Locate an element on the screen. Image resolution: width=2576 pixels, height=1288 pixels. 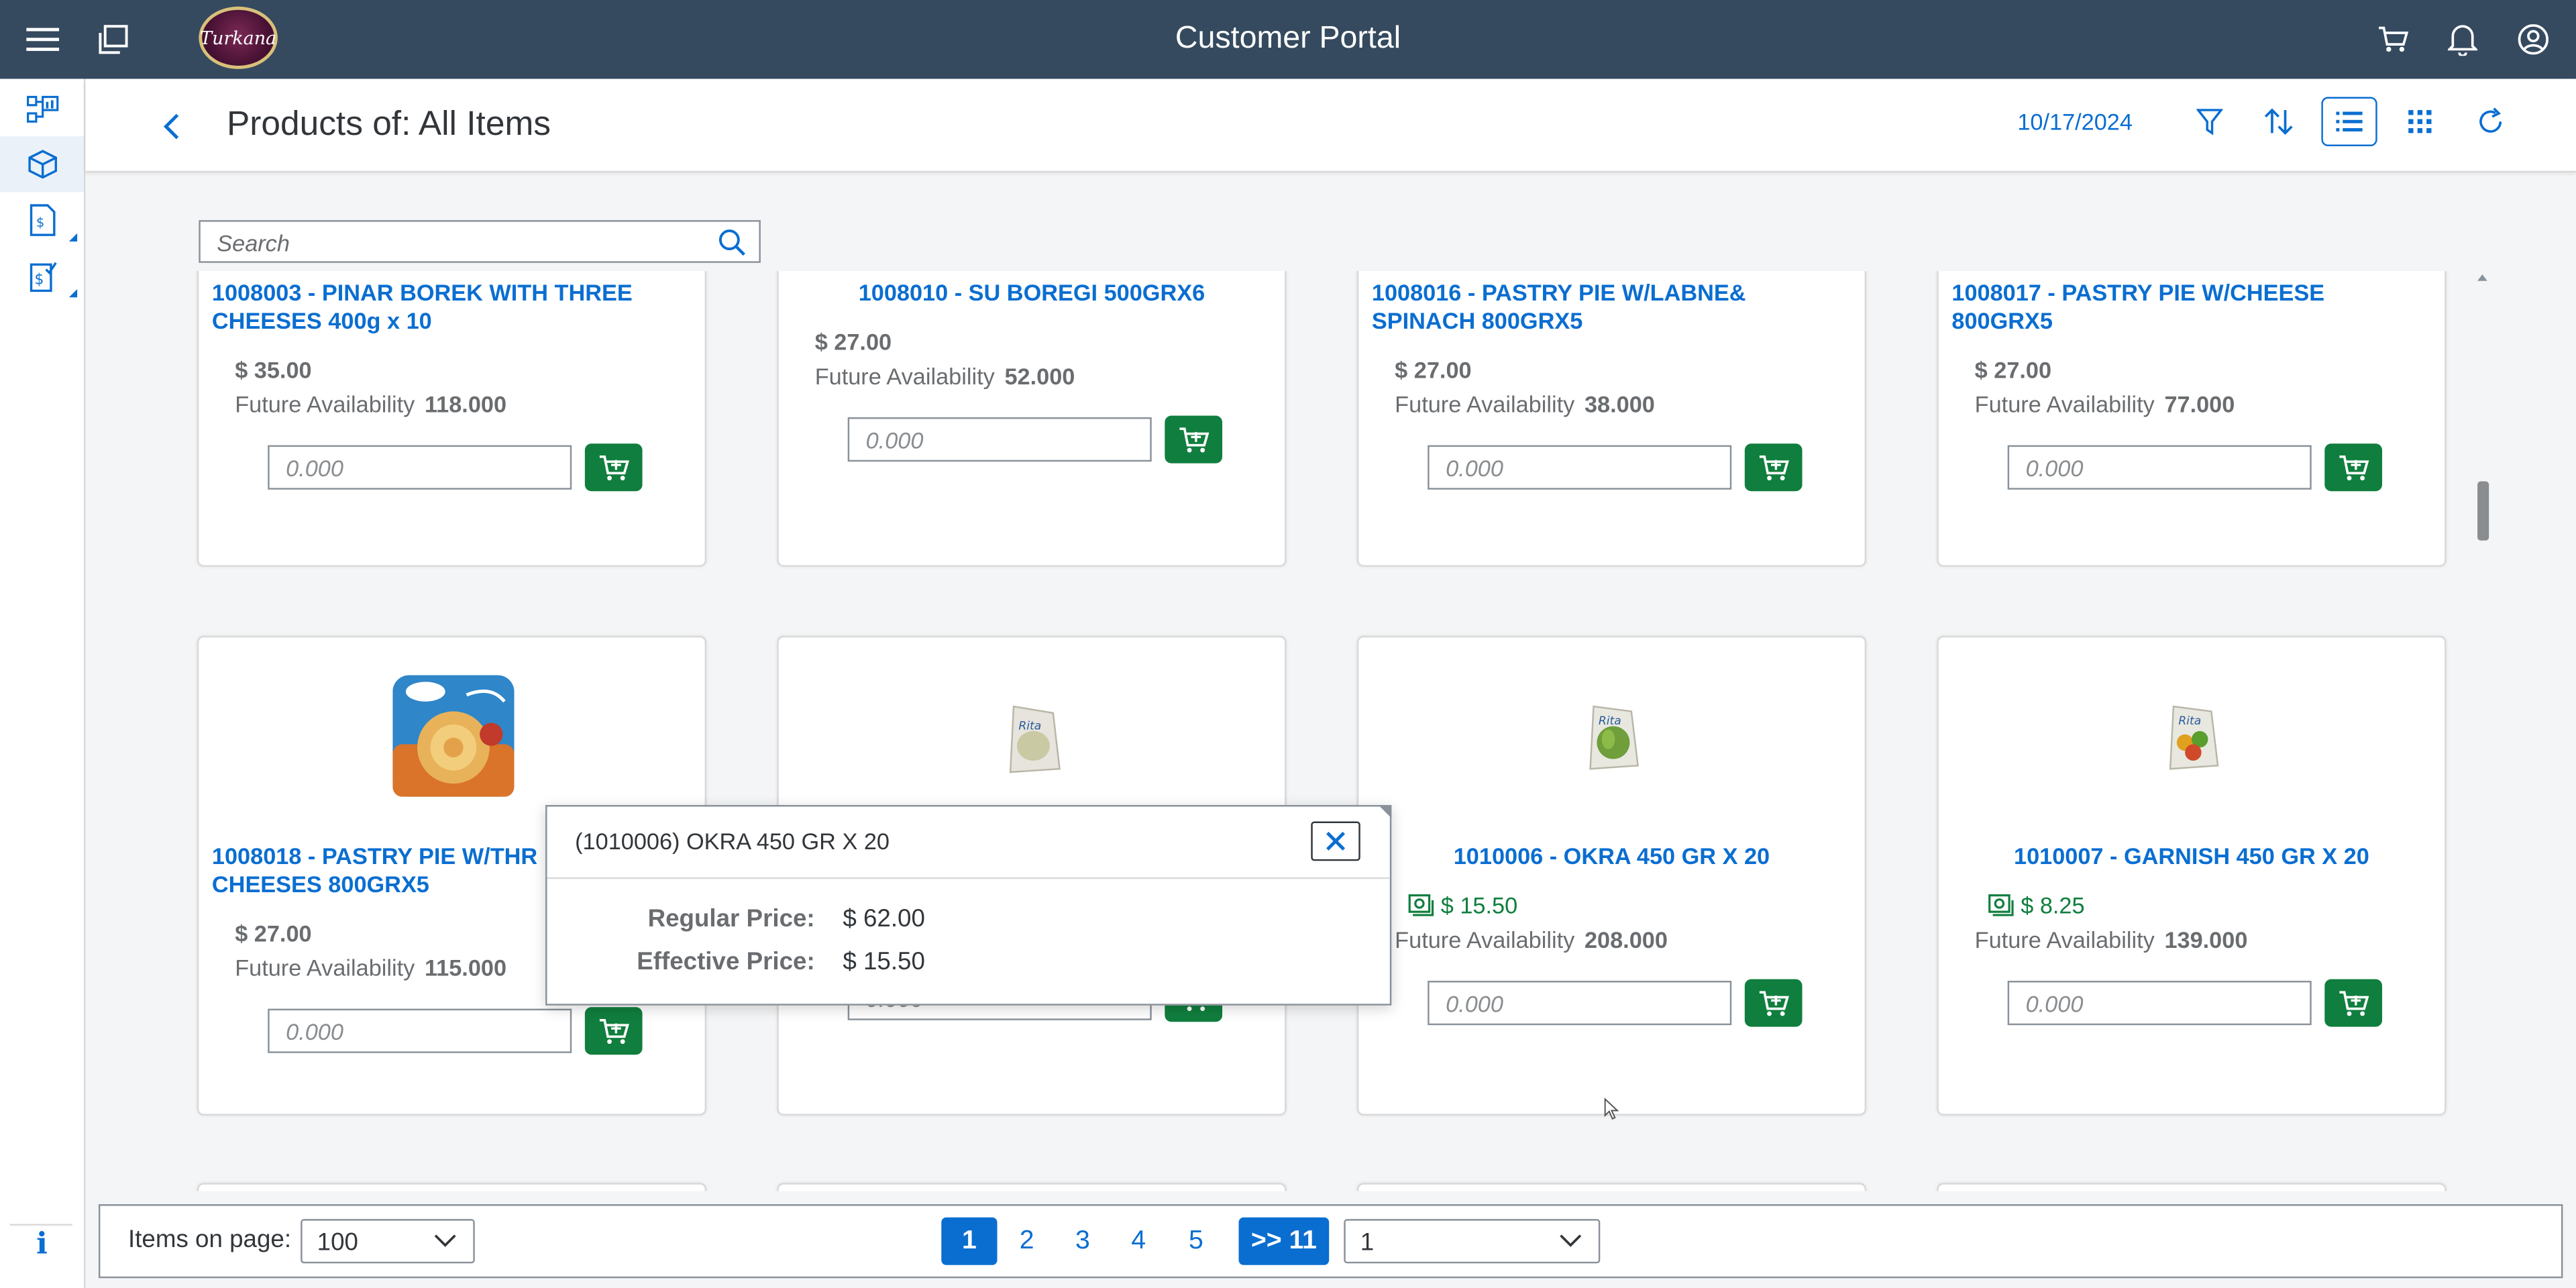
payment-check-icon: $ is located at coordinates (42, 277).